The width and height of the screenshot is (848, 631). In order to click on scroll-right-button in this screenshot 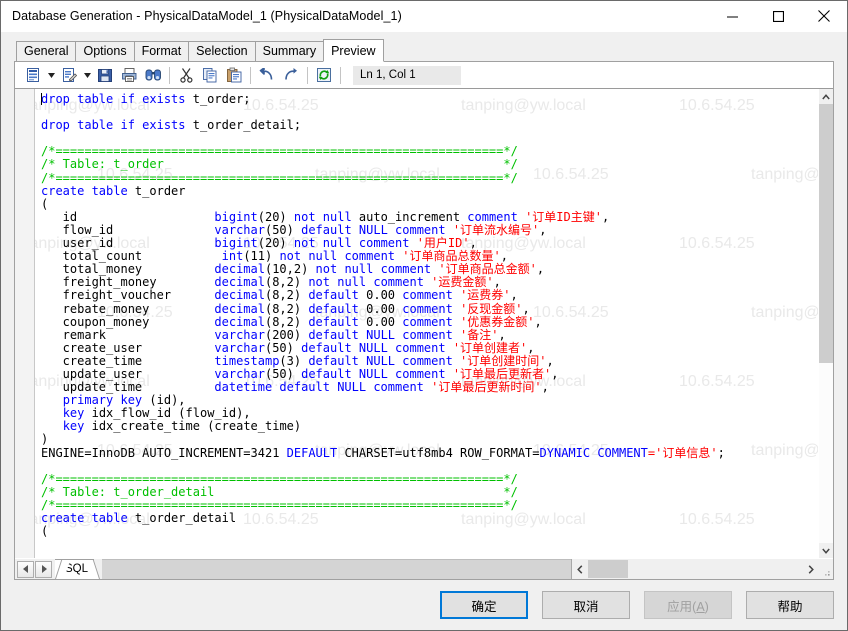, I will do `click(811, 569)`.